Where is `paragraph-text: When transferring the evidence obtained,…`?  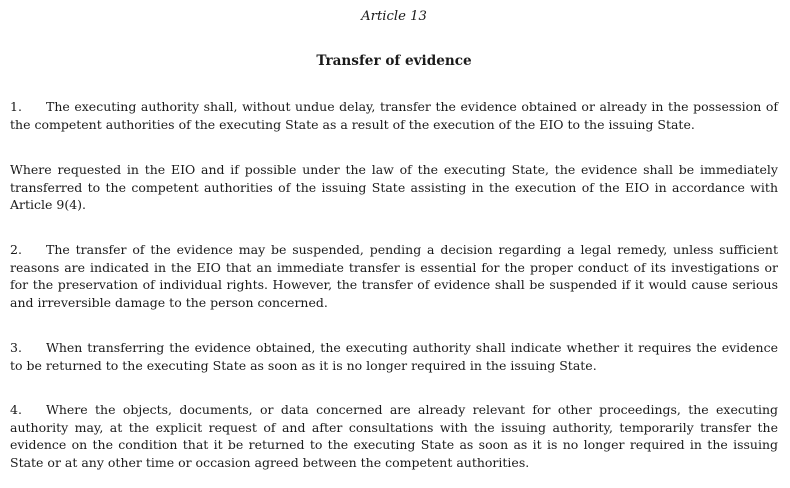 paragraph-text: When transferring the evidence obtained,… is located at coordinates (394, 356).